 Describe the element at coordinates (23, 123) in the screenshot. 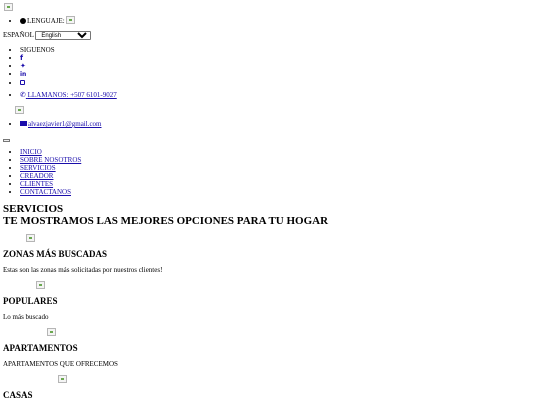

I see `envelope-icon` at that location.